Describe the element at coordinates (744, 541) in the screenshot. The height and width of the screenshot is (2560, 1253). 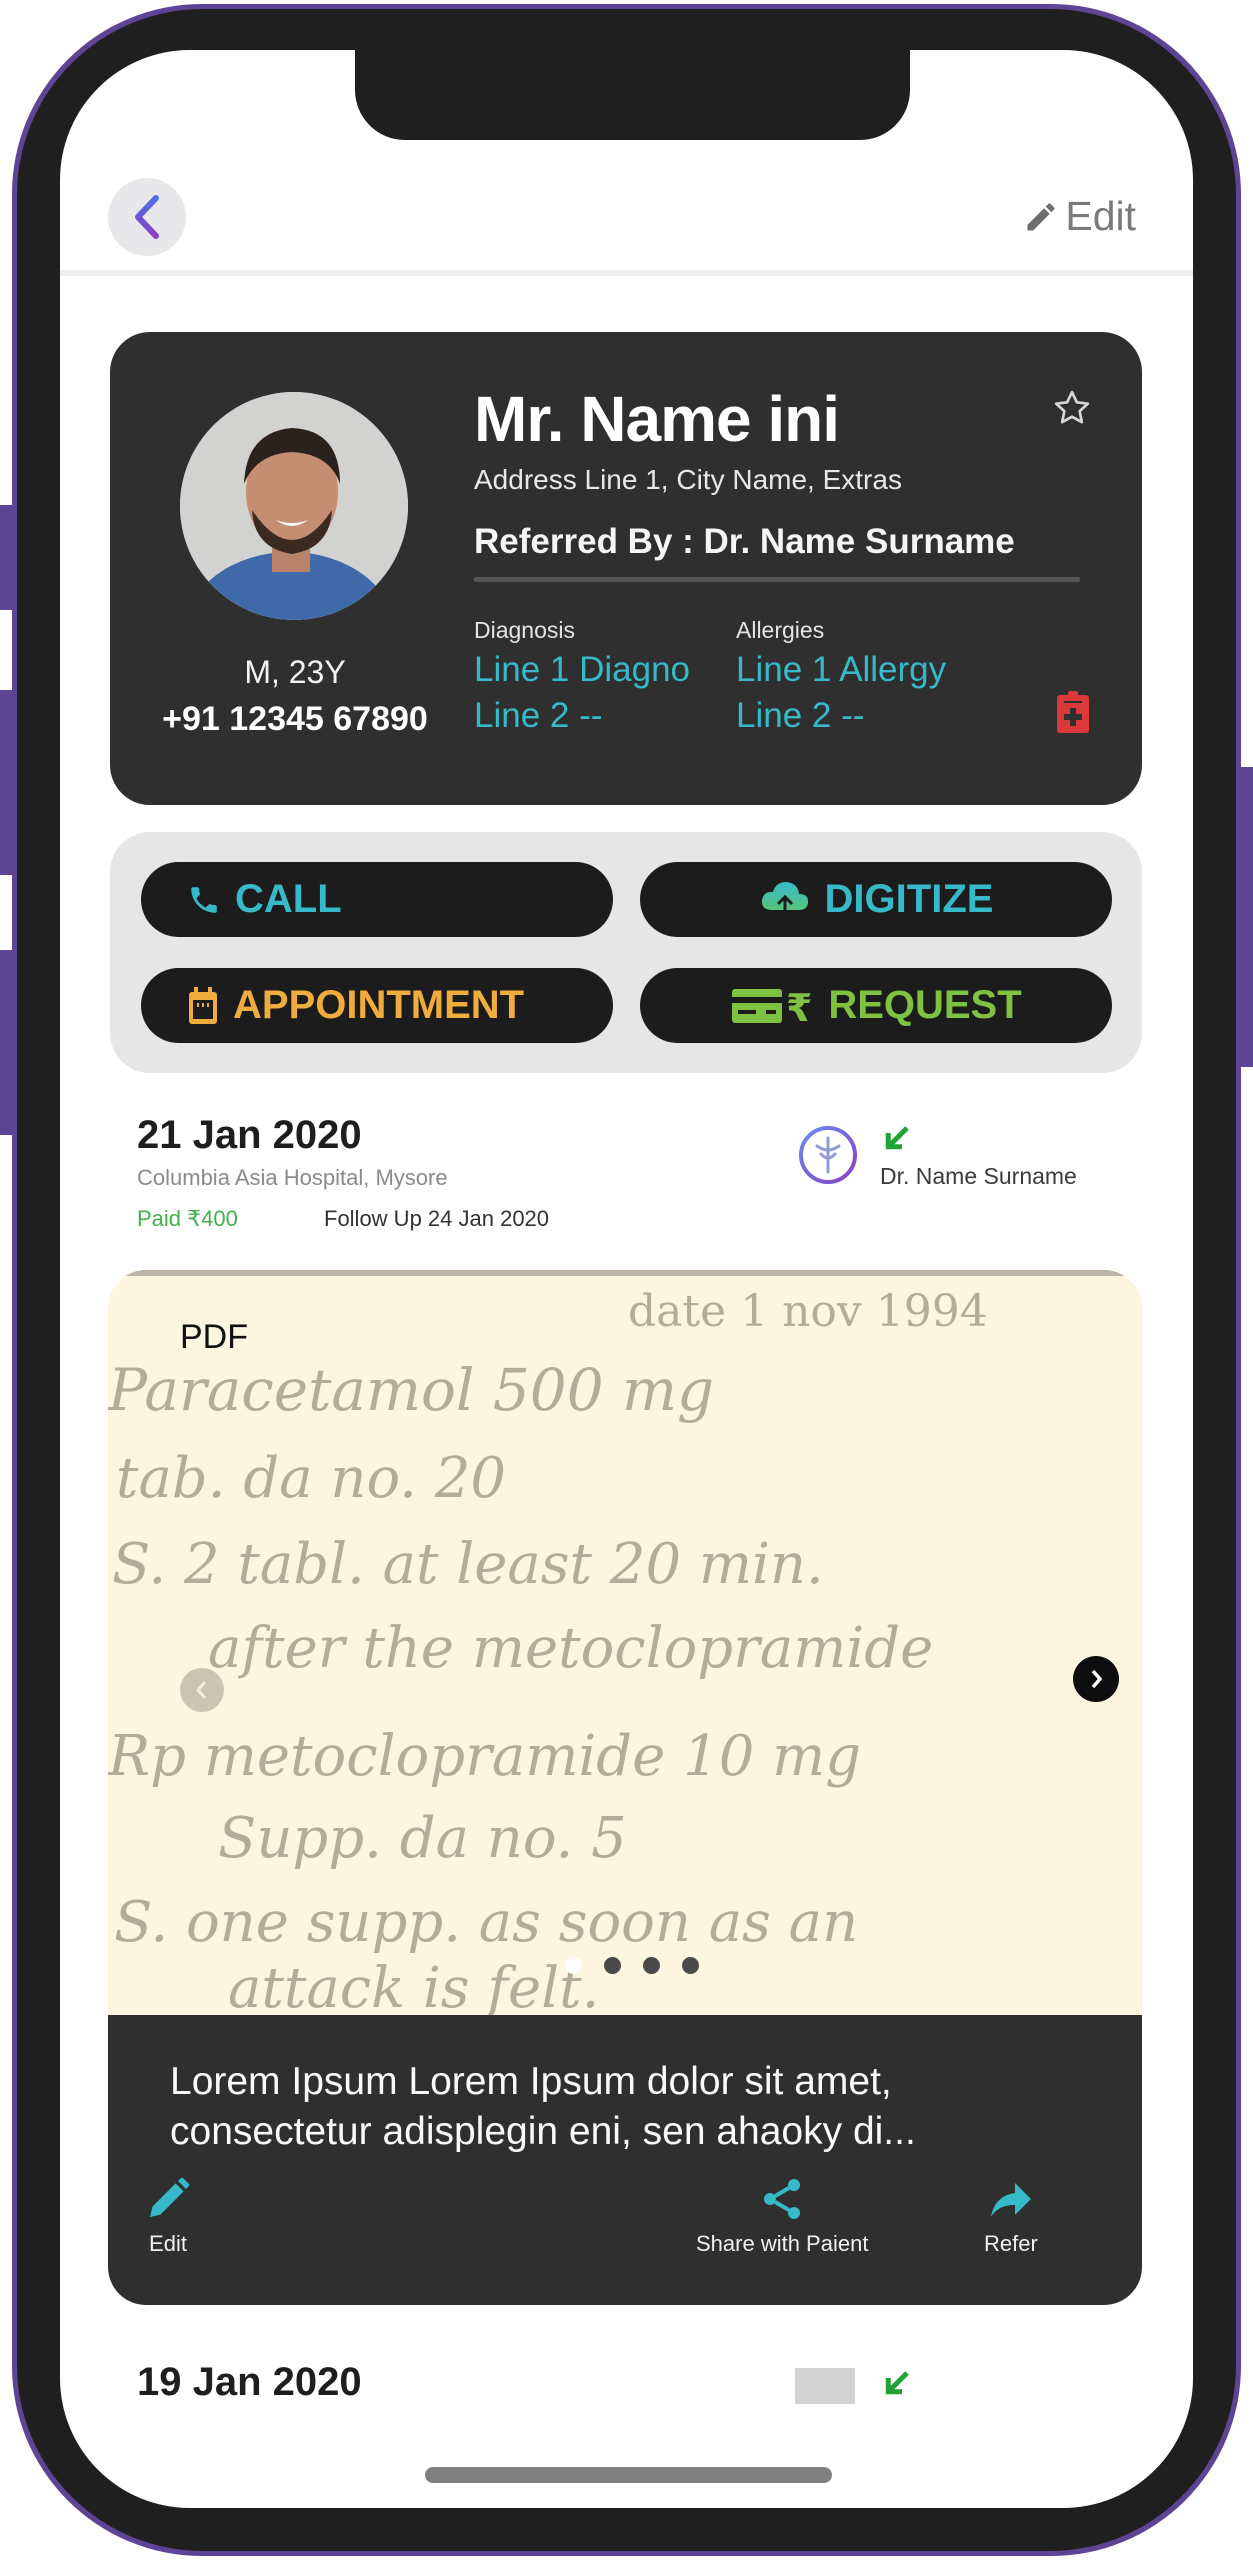
I see `referred-by: Referred By : Dr. Name Surname` at that location.